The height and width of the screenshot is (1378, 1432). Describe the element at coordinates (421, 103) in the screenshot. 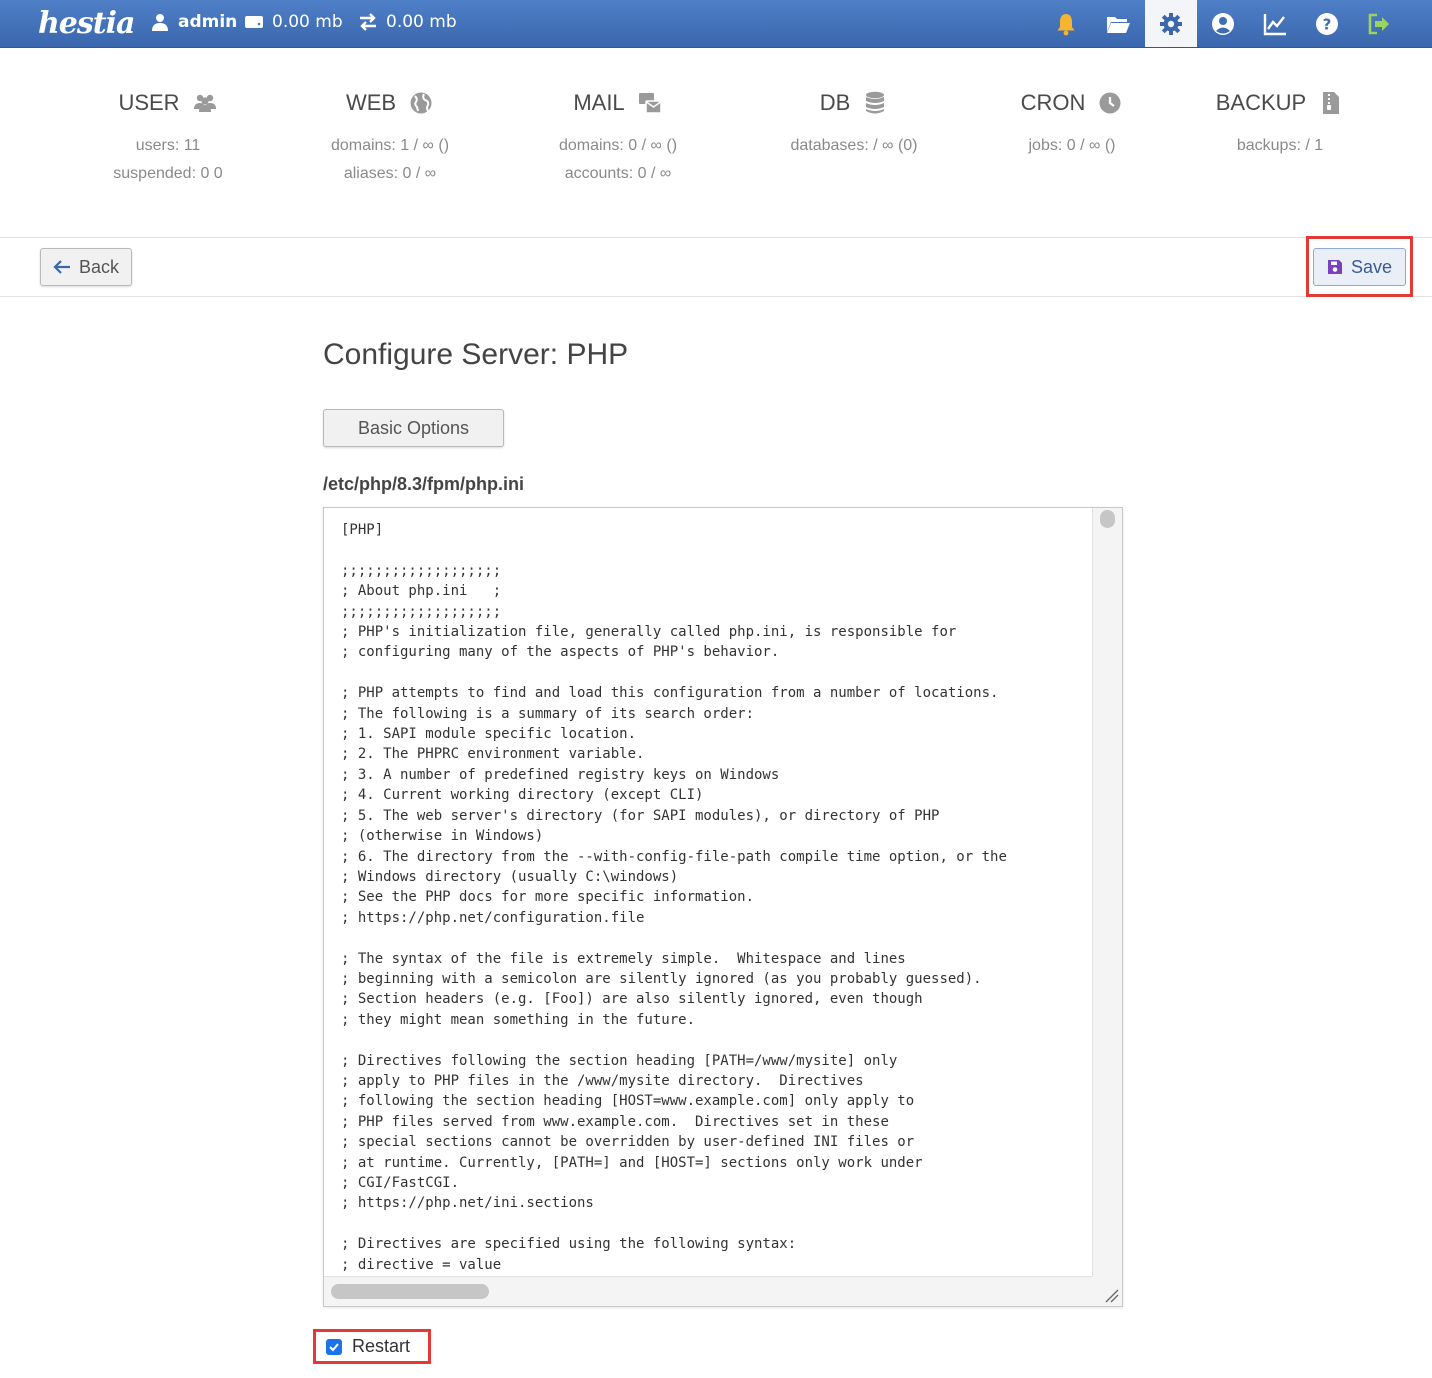

I see `globe-icon` at that location.